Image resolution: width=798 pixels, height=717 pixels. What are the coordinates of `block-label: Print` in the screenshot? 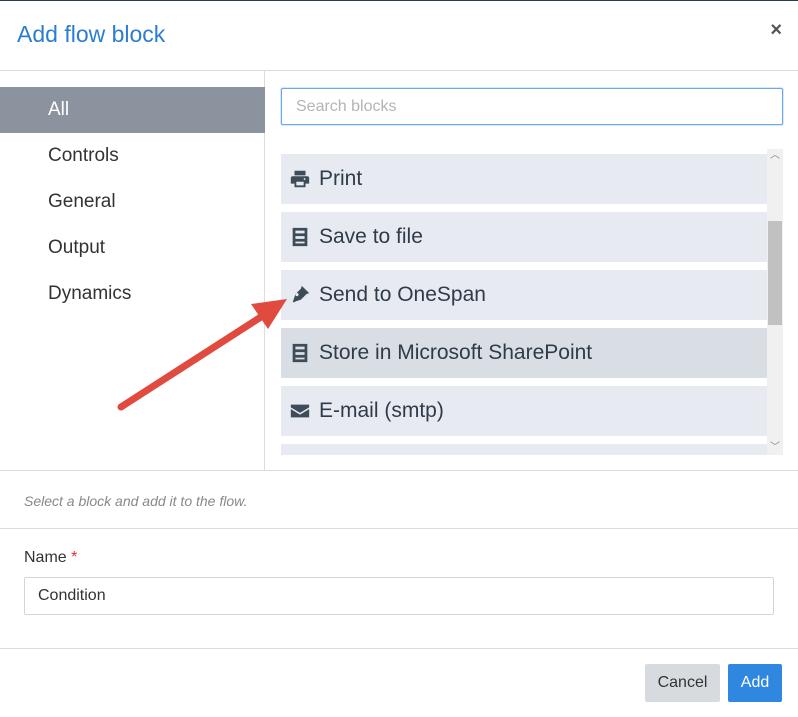 It's located at (341, 178).